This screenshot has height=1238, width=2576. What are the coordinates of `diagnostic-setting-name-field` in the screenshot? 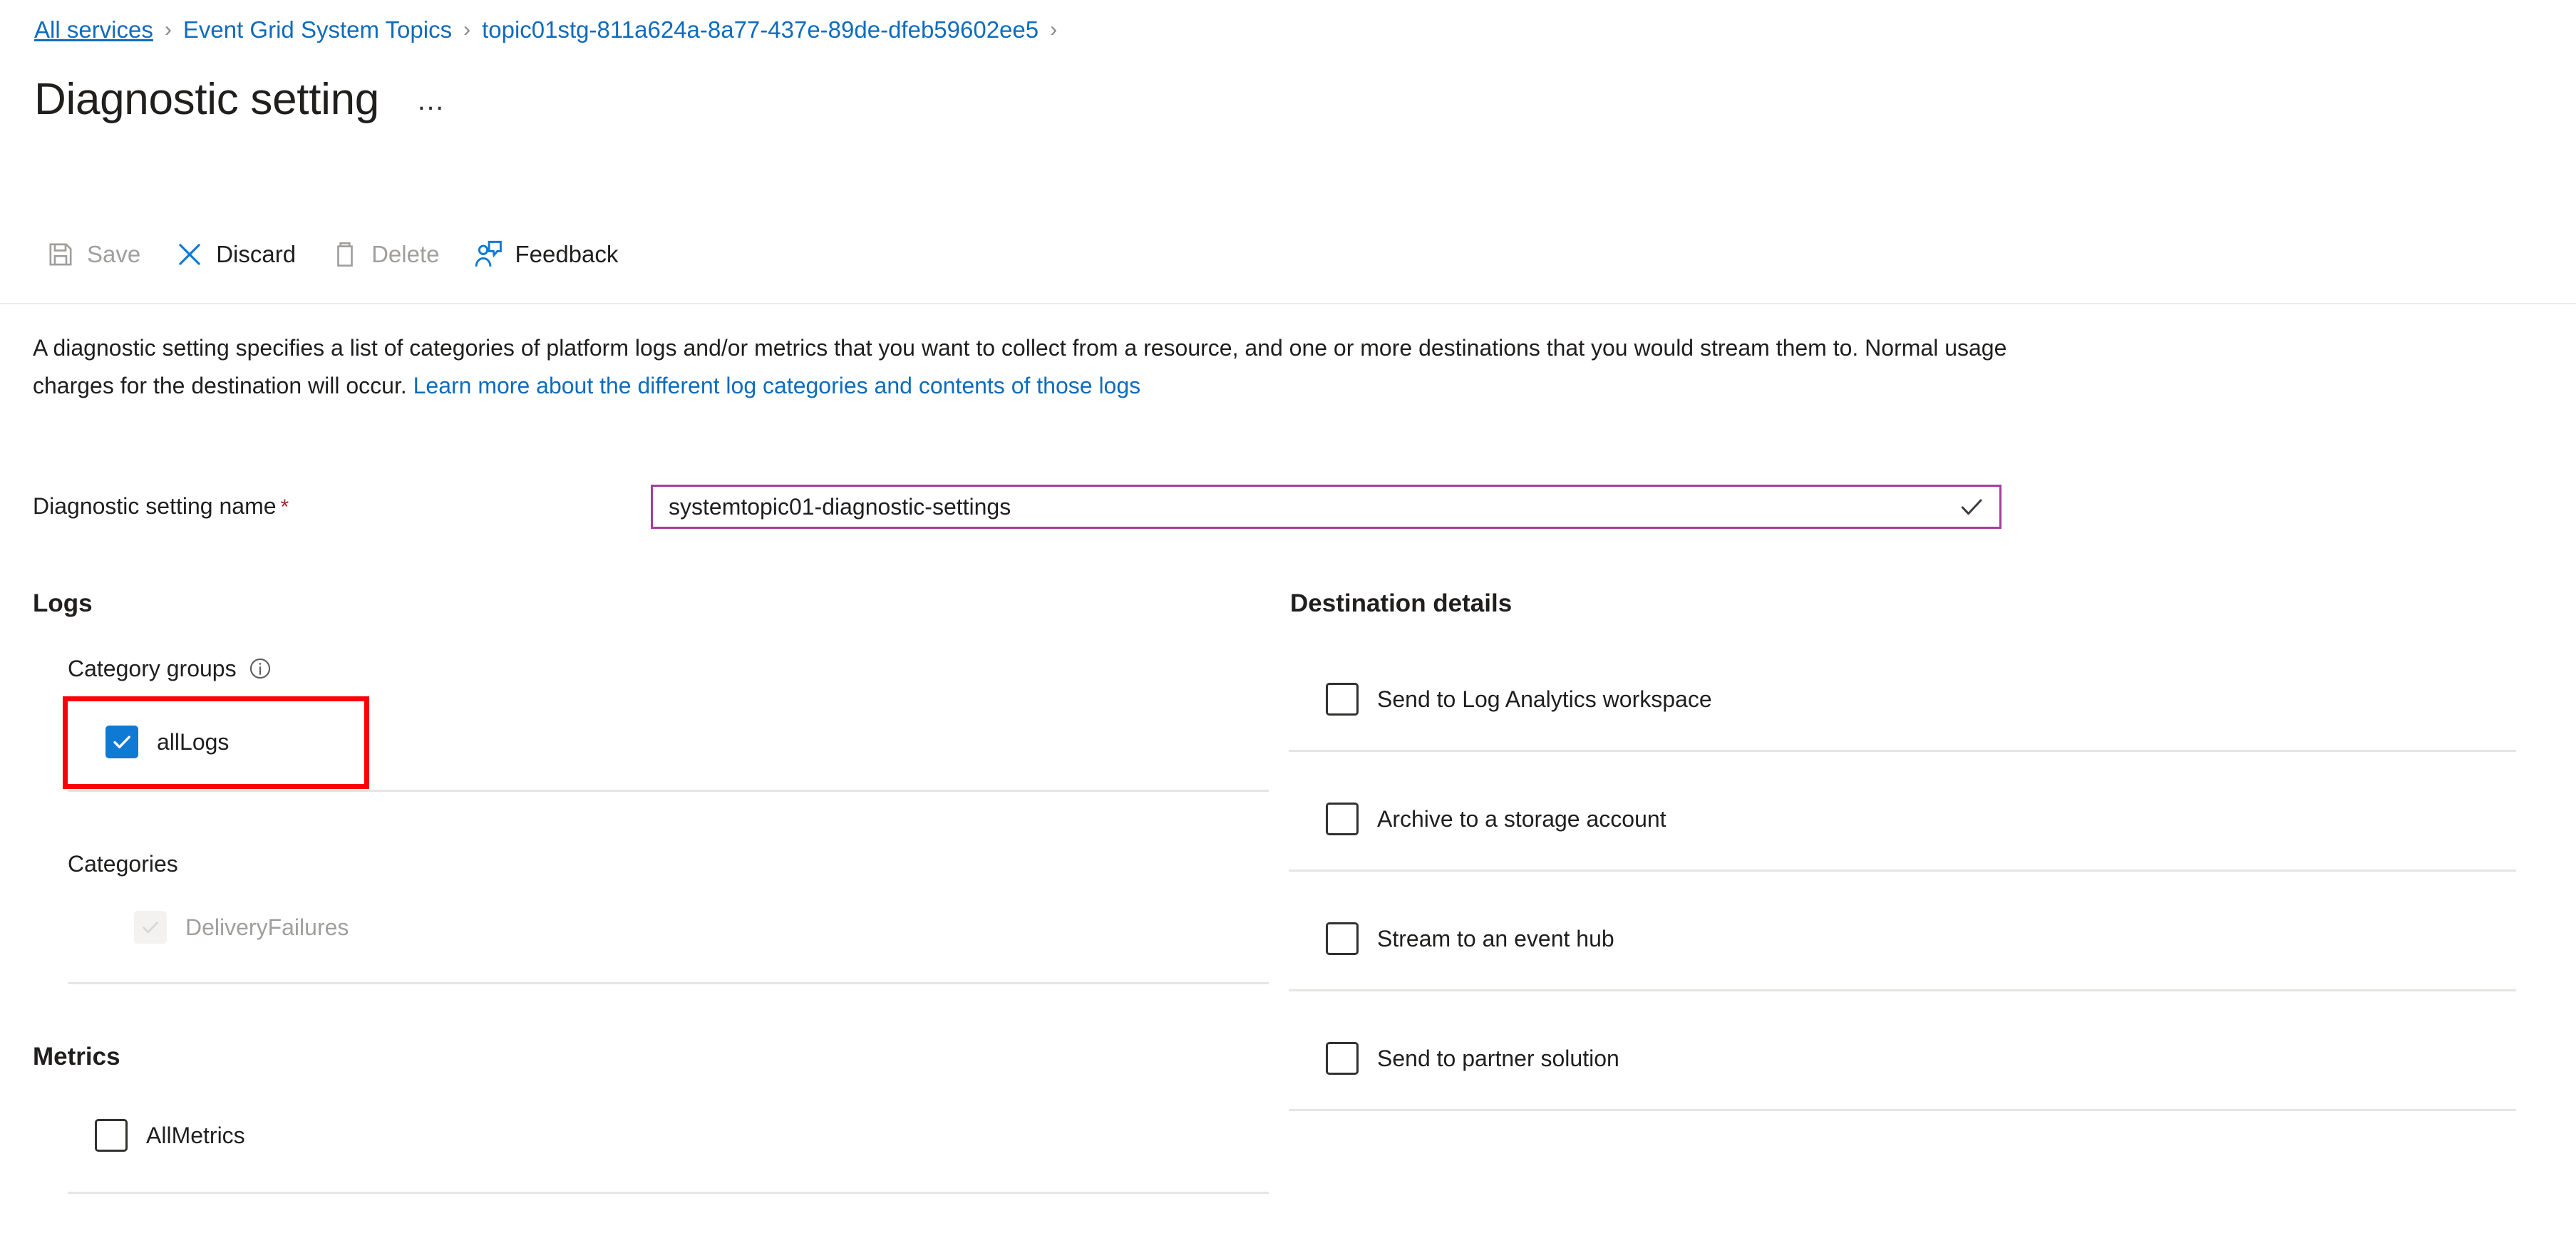 It's located at (1326, 507).